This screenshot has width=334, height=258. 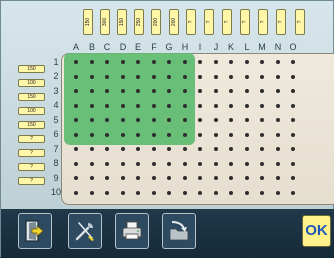 I want to click on exit-button, so click(x=35, y=231).